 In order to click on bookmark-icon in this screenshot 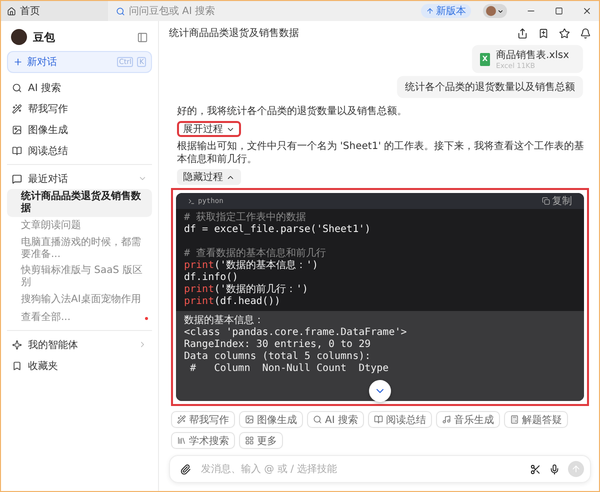, I will do `click(17, 365)`.